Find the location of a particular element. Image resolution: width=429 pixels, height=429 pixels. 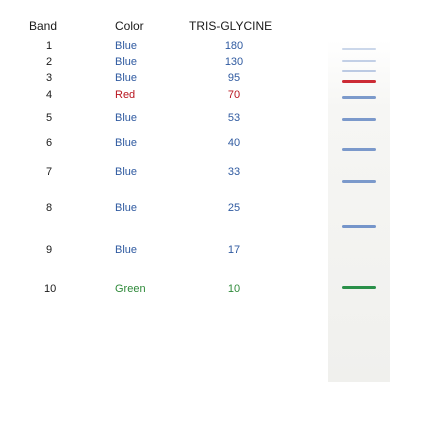

gel-lane is located at coordinates (359, 211).